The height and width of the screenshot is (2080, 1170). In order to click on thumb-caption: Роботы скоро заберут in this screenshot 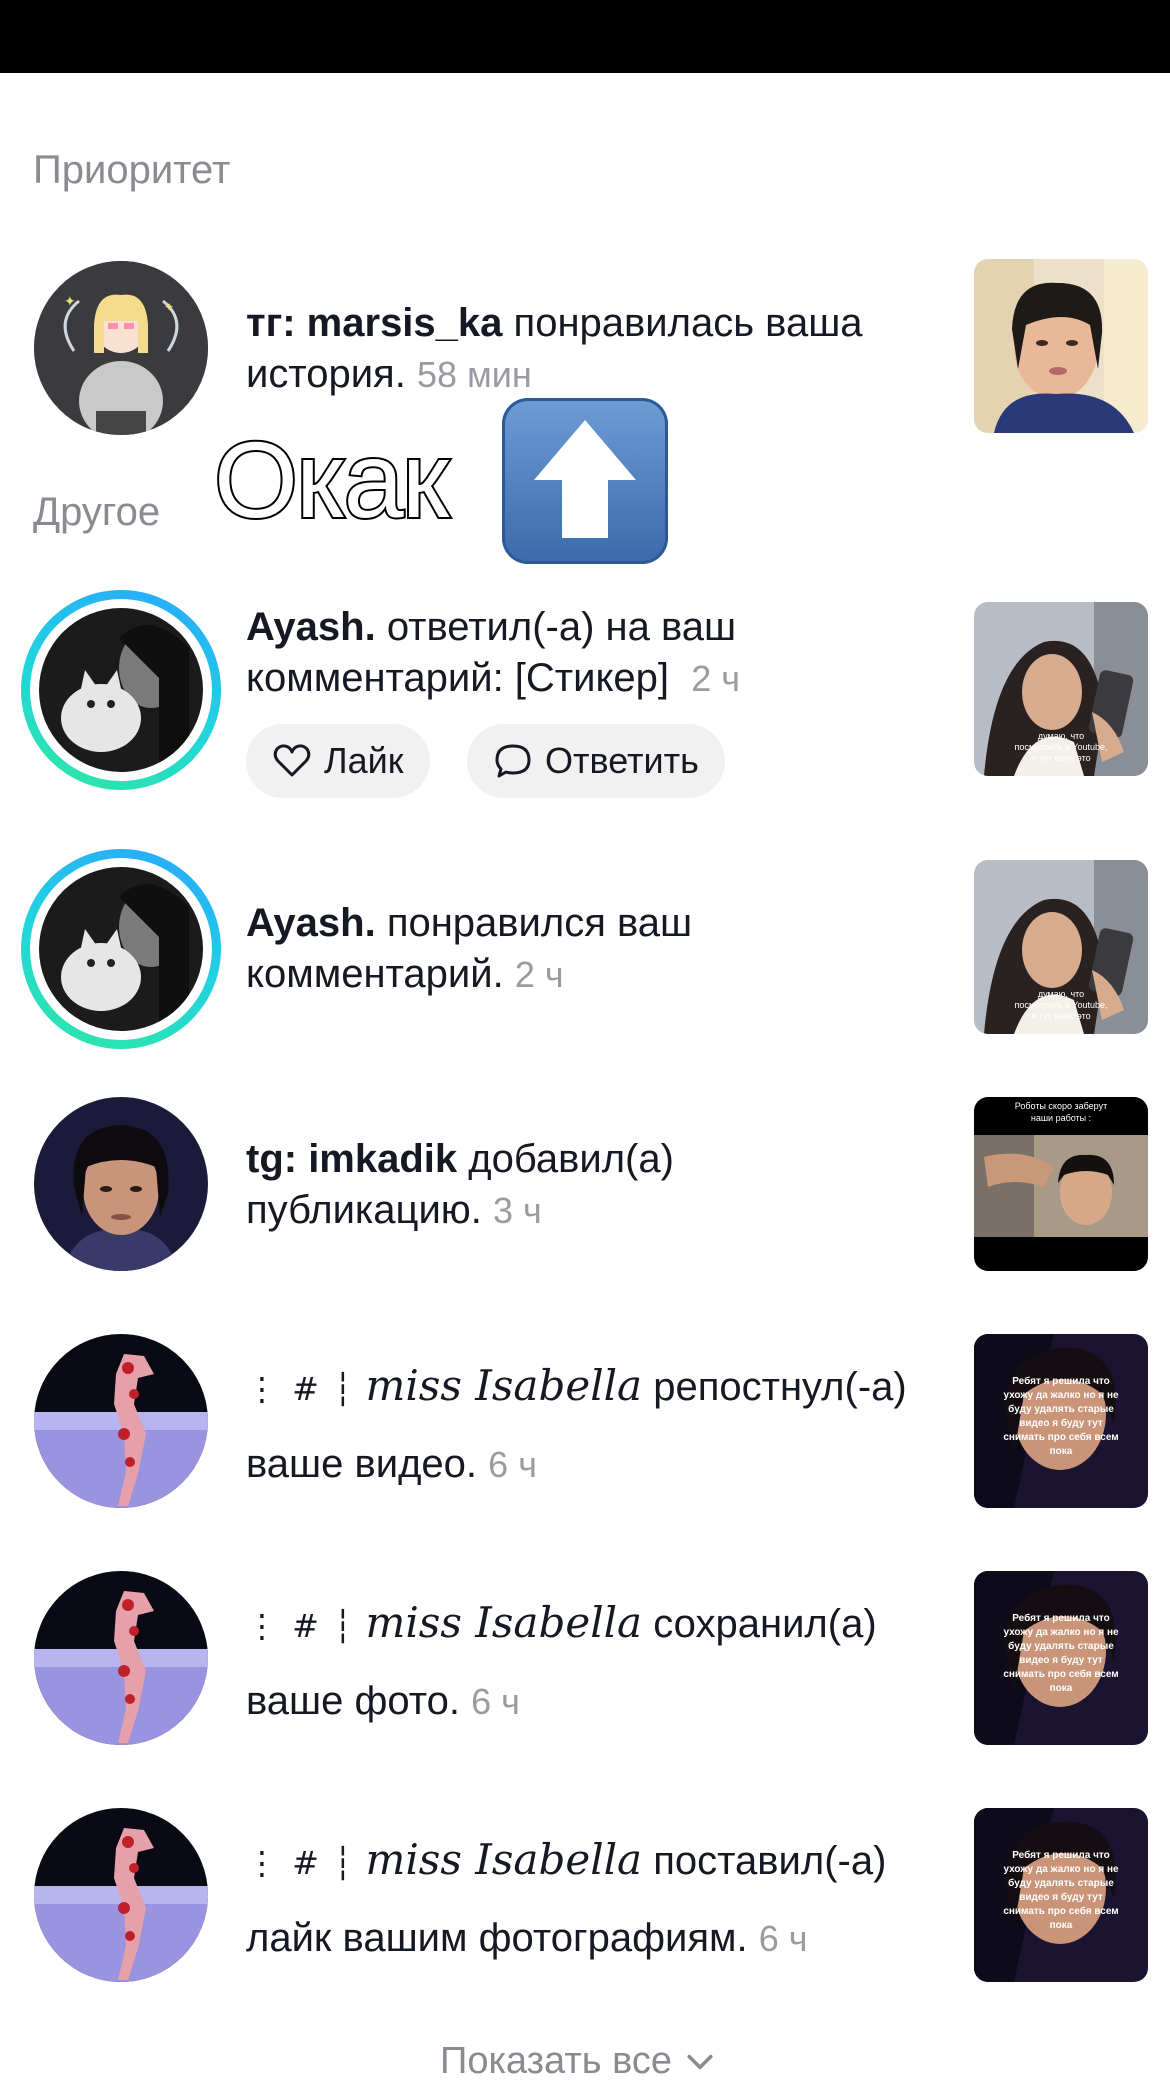, I will do `click(1061, 1106)`.